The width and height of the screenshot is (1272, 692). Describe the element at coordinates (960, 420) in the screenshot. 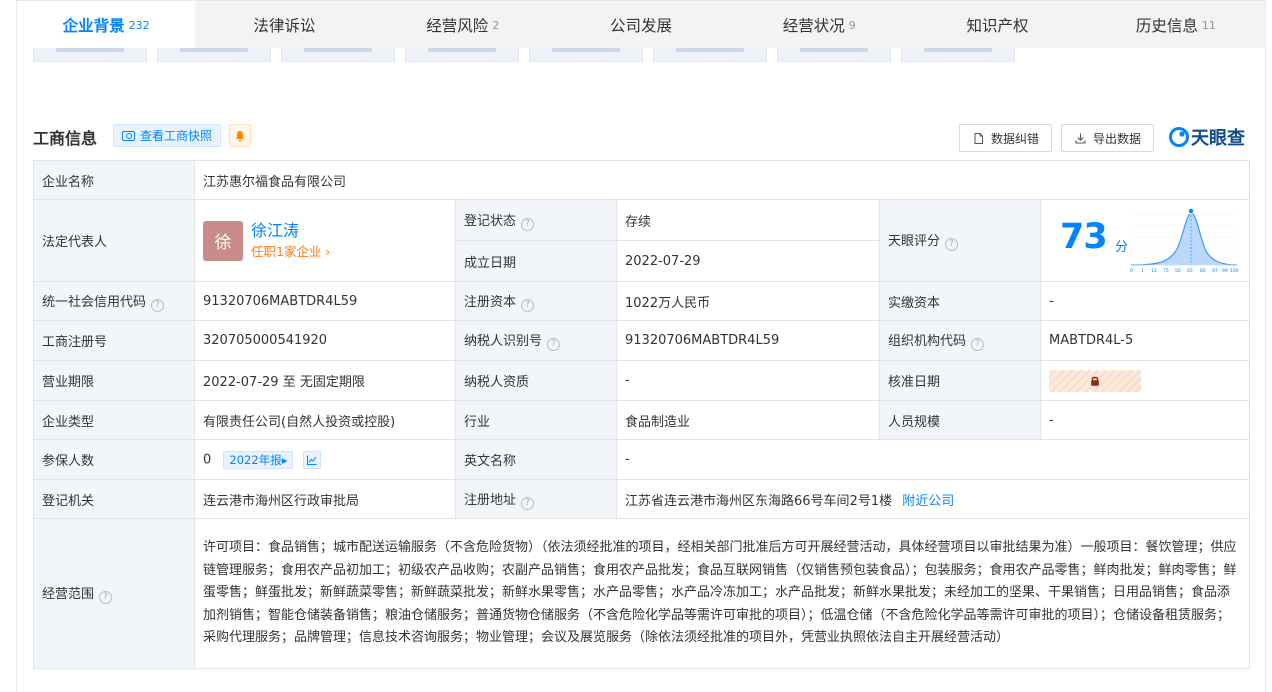

I see `staff-size-label: 人员规模` at that location.